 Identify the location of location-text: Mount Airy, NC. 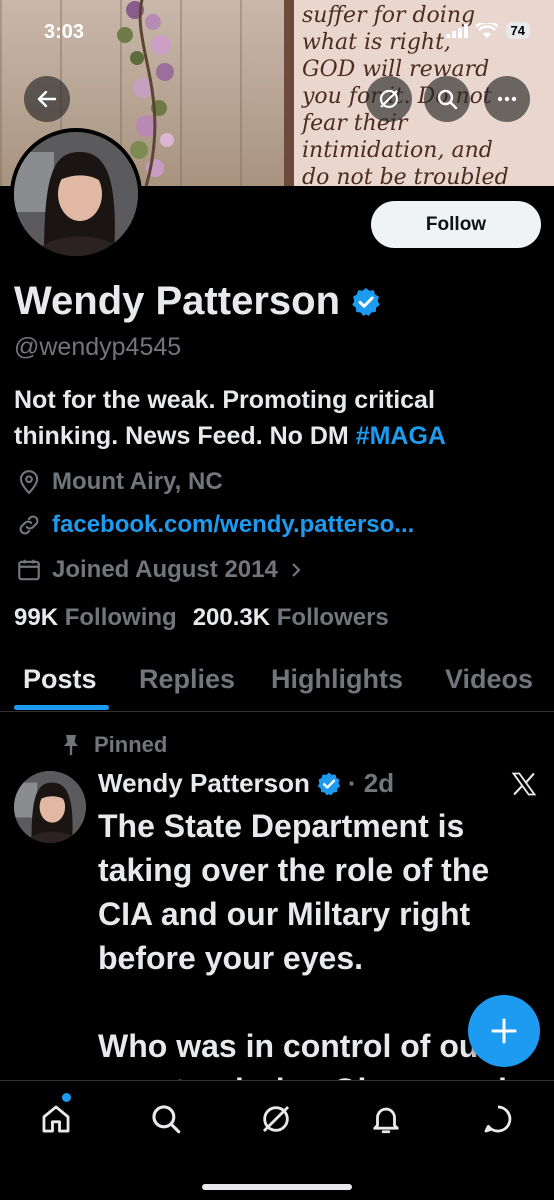
(137, 481).